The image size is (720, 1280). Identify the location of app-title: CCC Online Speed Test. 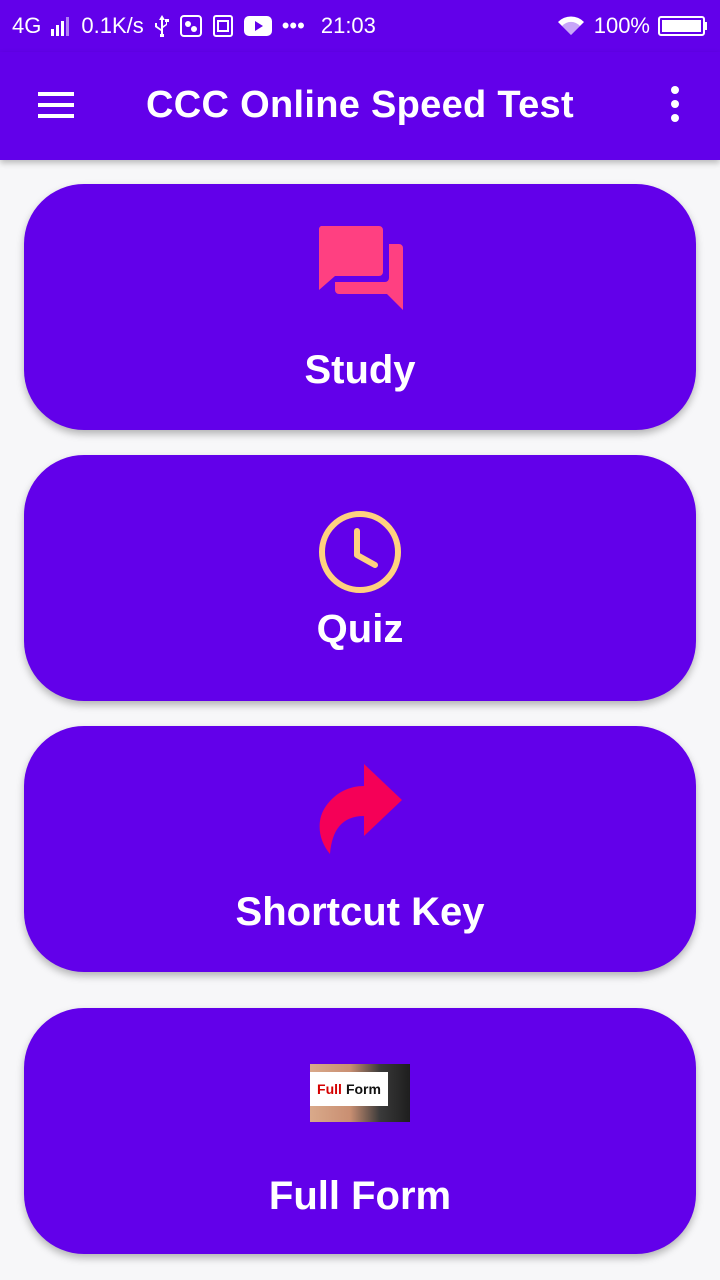
(360, 105).